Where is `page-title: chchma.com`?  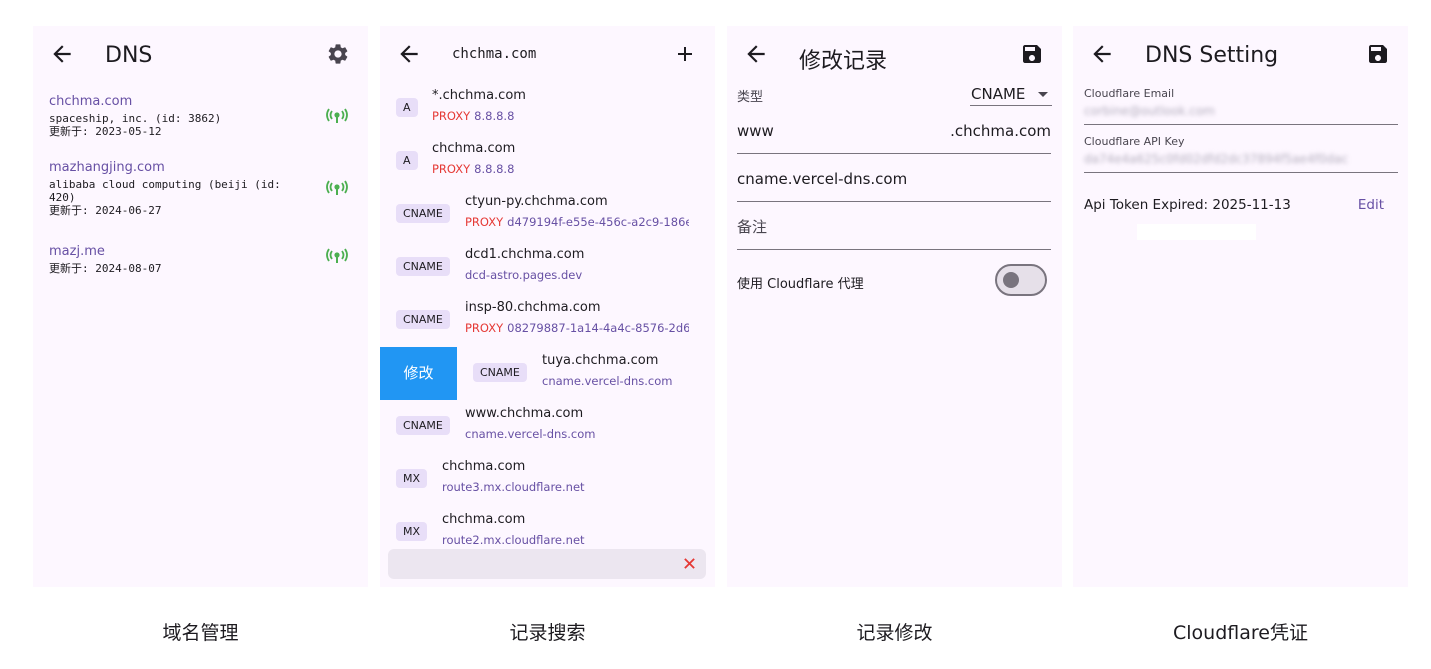
page-title: chchma.com is located at coordinates (494, 54).